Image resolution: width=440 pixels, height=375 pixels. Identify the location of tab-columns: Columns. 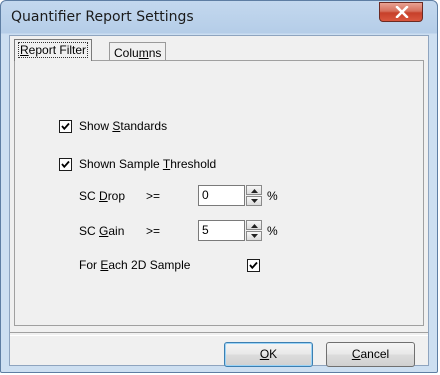
(138, 52).